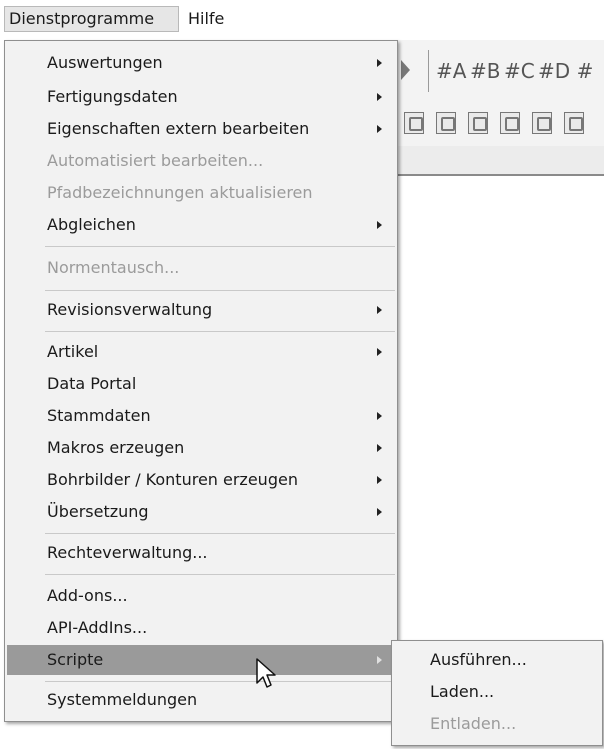  I want to click on menu-item-eigenschaften: Eigenschaften extern bearbeiten, so click(201, 129).